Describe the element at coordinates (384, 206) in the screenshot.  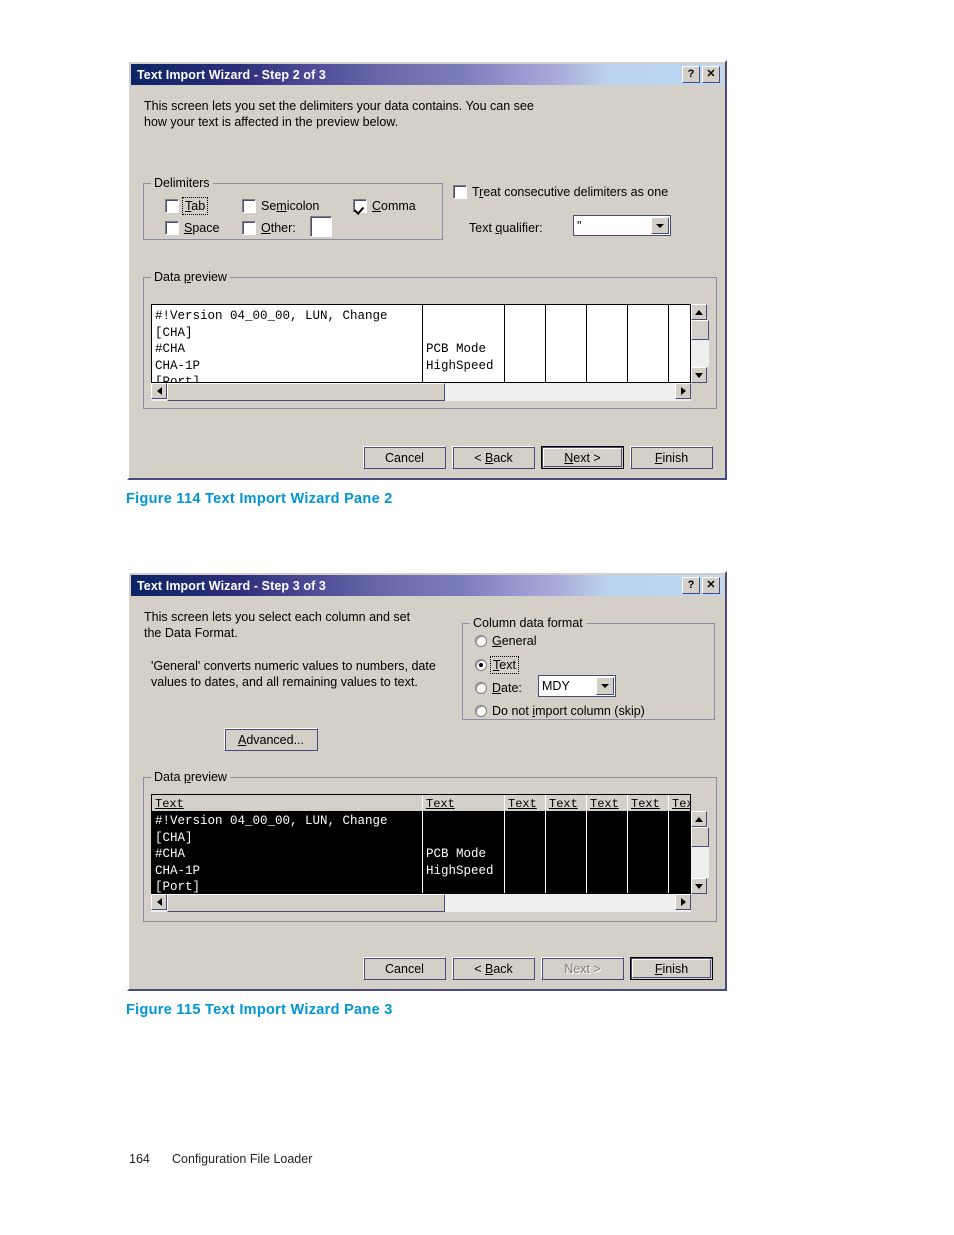
I see `checkbox-comma: Comma` at that location.